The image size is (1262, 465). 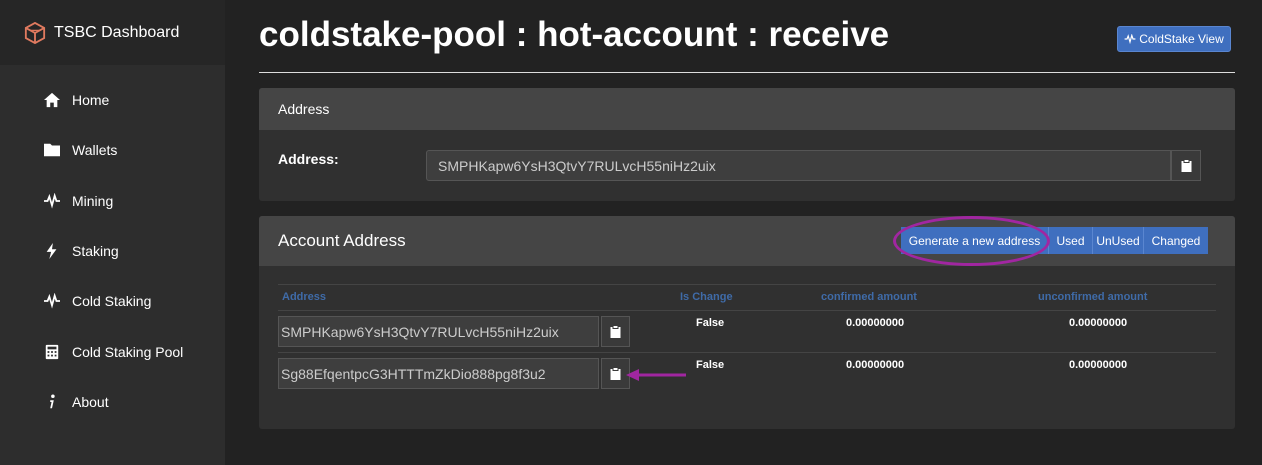 I want to click on column-header-address: Address, so click(x=304, y=297).